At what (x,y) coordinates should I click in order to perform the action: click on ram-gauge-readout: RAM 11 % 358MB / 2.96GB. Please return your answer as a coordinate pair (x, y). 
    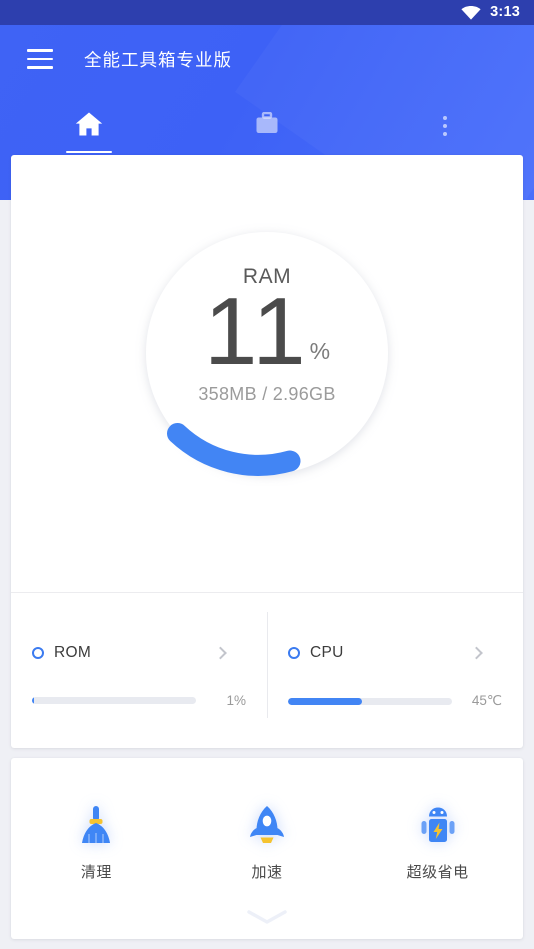
    Looking at the image, I should click on (267, 353).